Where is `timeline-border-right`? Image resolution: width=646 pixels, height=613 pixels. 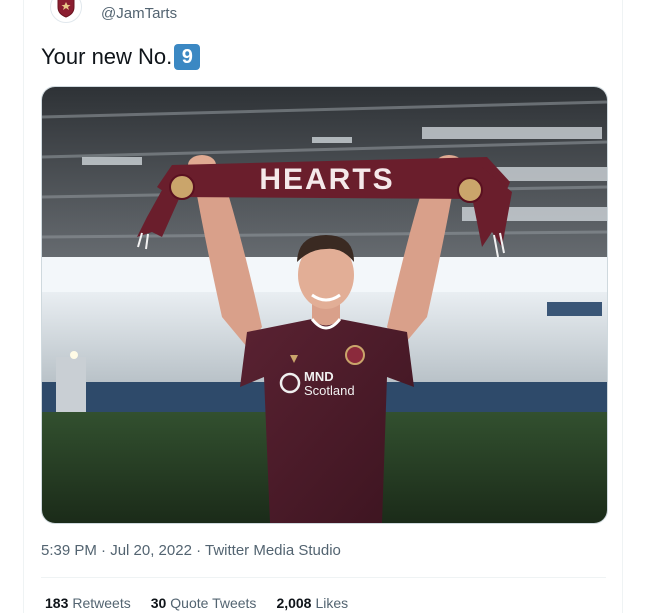 timeline-border-right is located at coordinates (622, 306).